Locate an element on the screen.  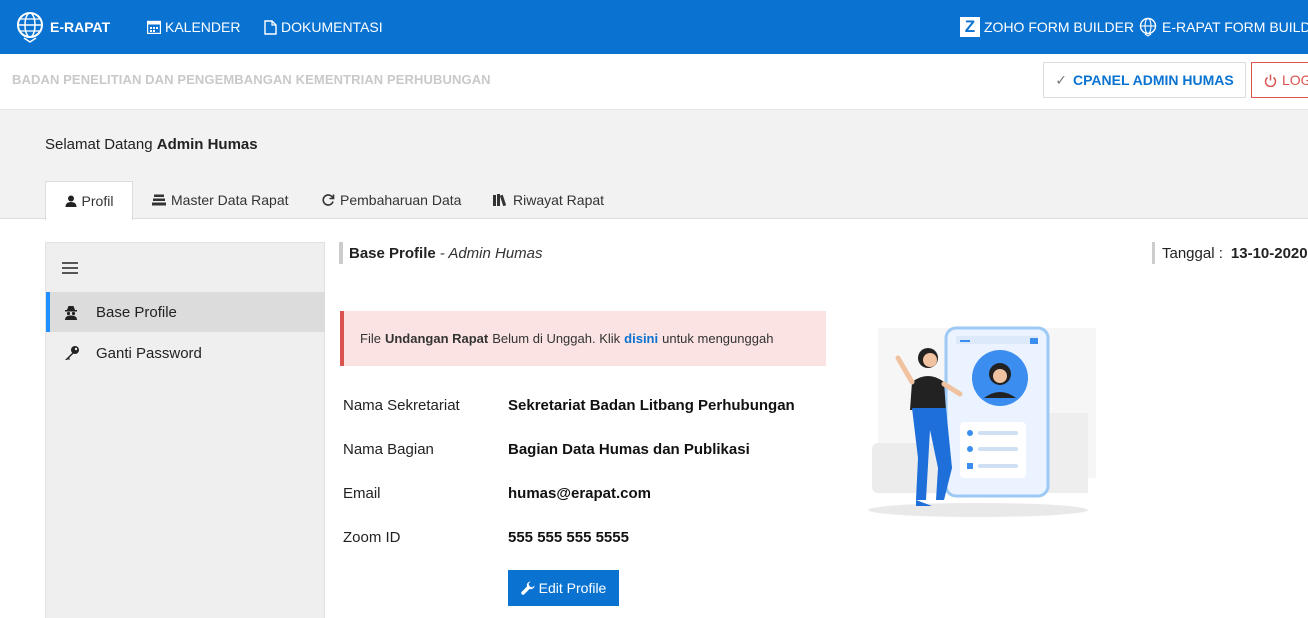
field-value: humas@erapat.com is located at coordinates (580, 493).